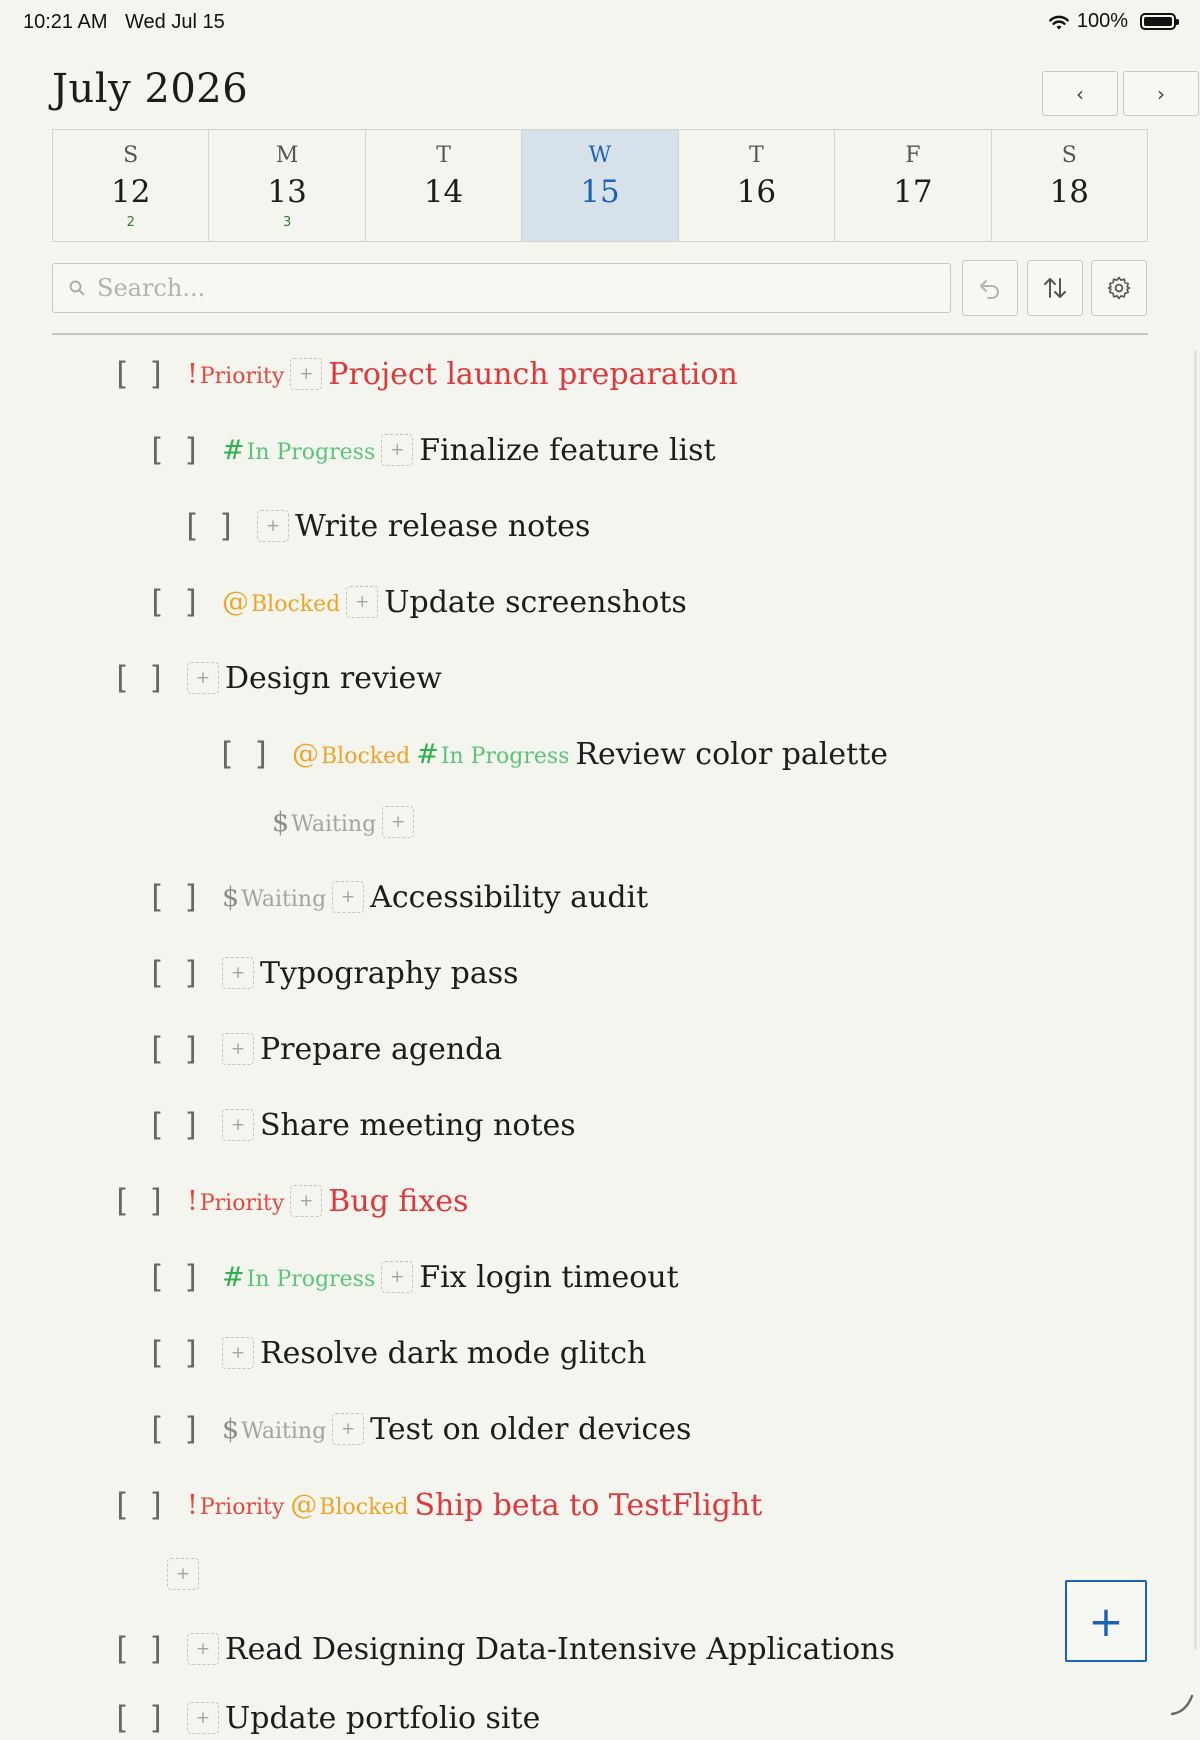  Describe the element at coordinates (509, 897) in the screenshot. I see `task-title: Accessibility audit` at that location.